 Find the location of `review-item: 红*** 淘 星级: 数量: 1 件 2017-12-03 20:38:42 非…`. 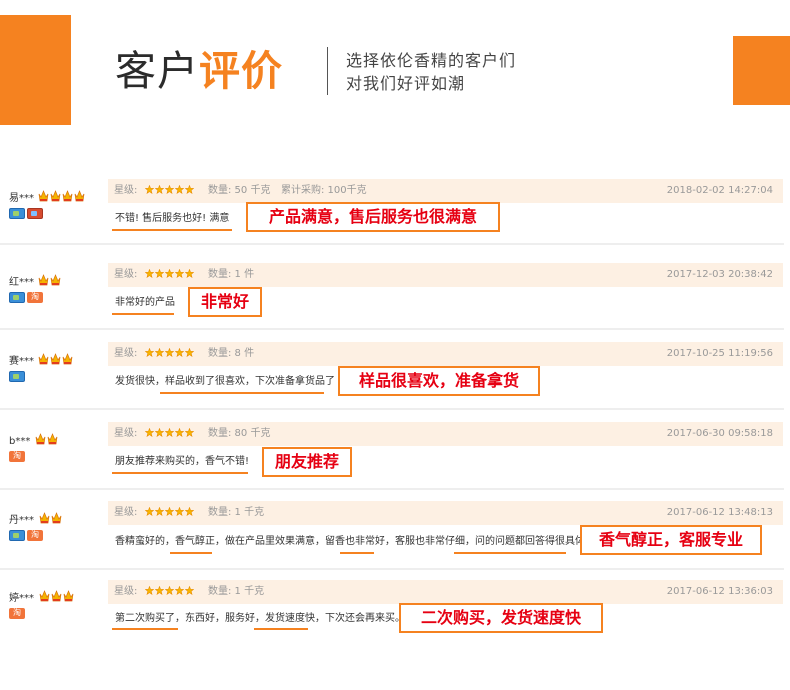

review-item: 红*** 淘 星级: 数量: 1 件 2017-12-03 20:38:42 非… is located at coordinates (395, 287).